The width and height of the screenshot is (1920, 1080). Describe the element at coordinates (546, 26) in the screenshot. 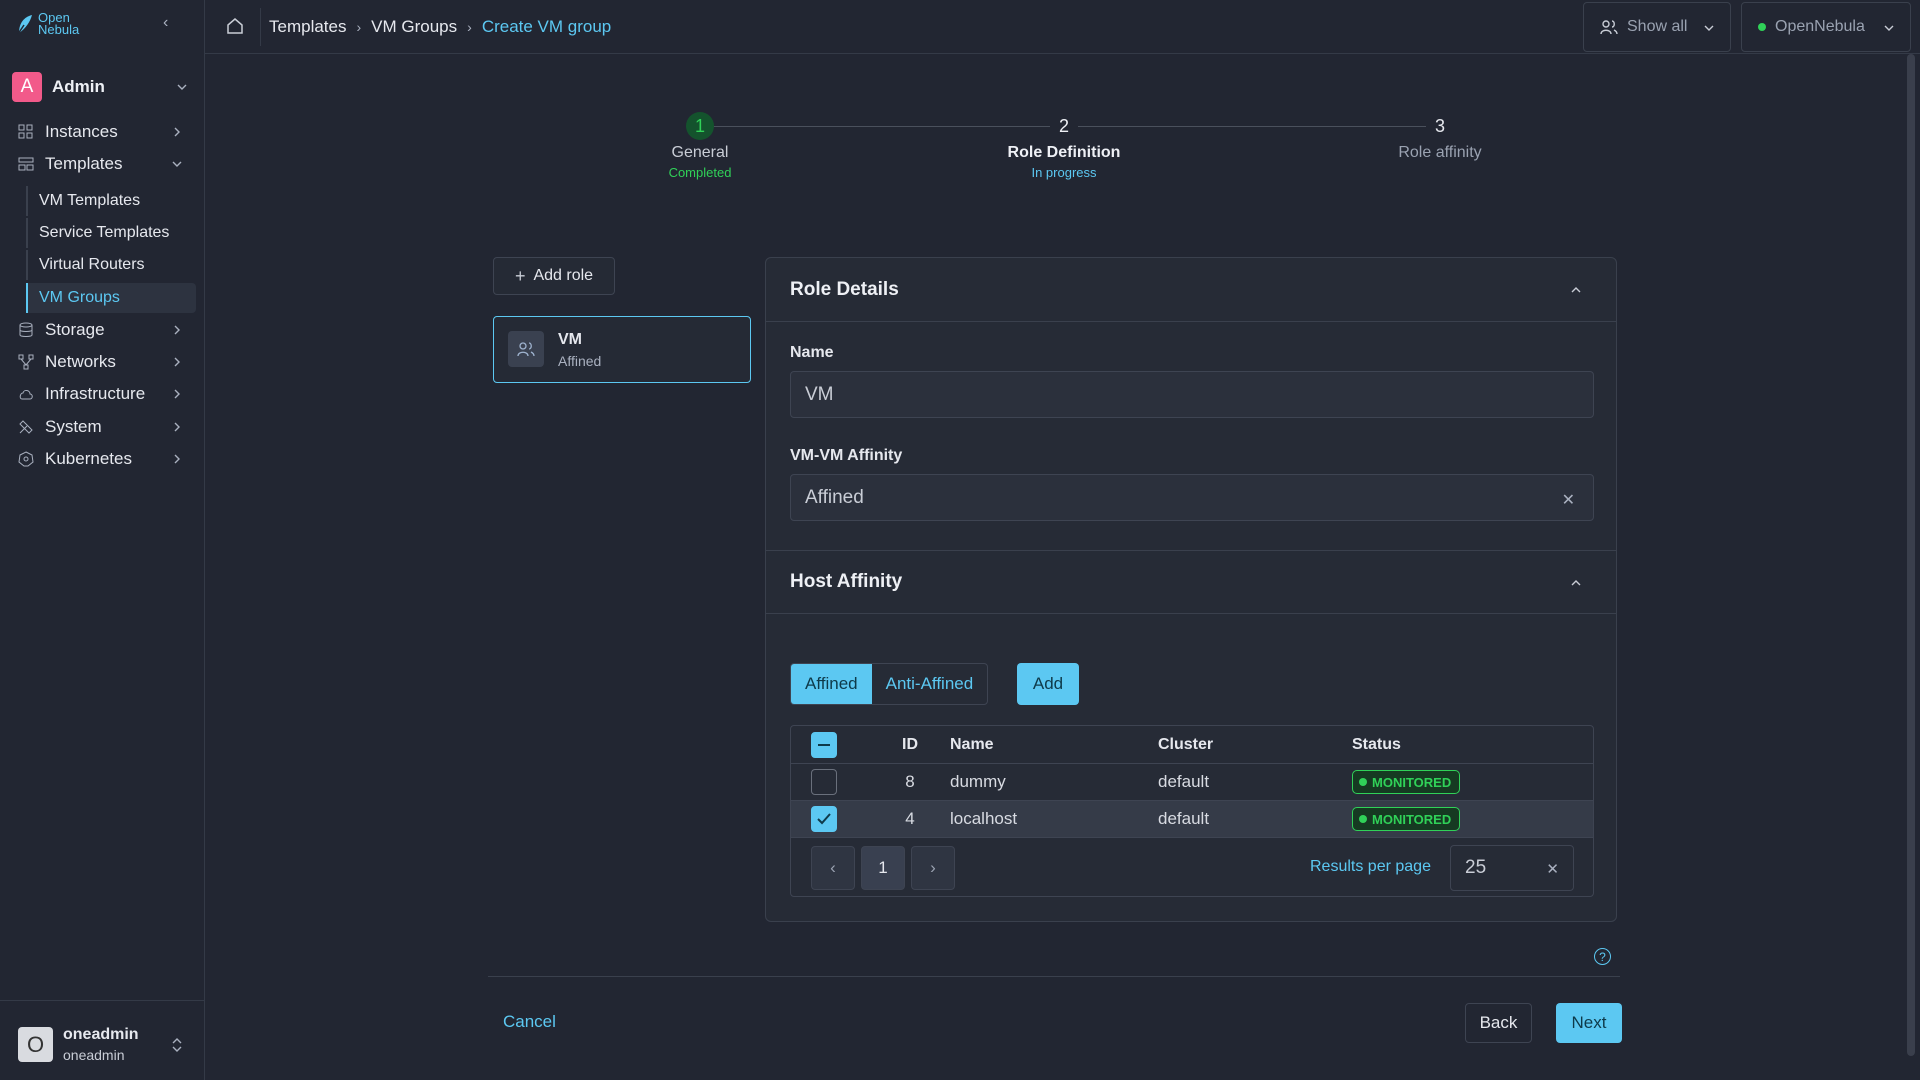

I see `breadcrumb-current: Create VM group` at that location.